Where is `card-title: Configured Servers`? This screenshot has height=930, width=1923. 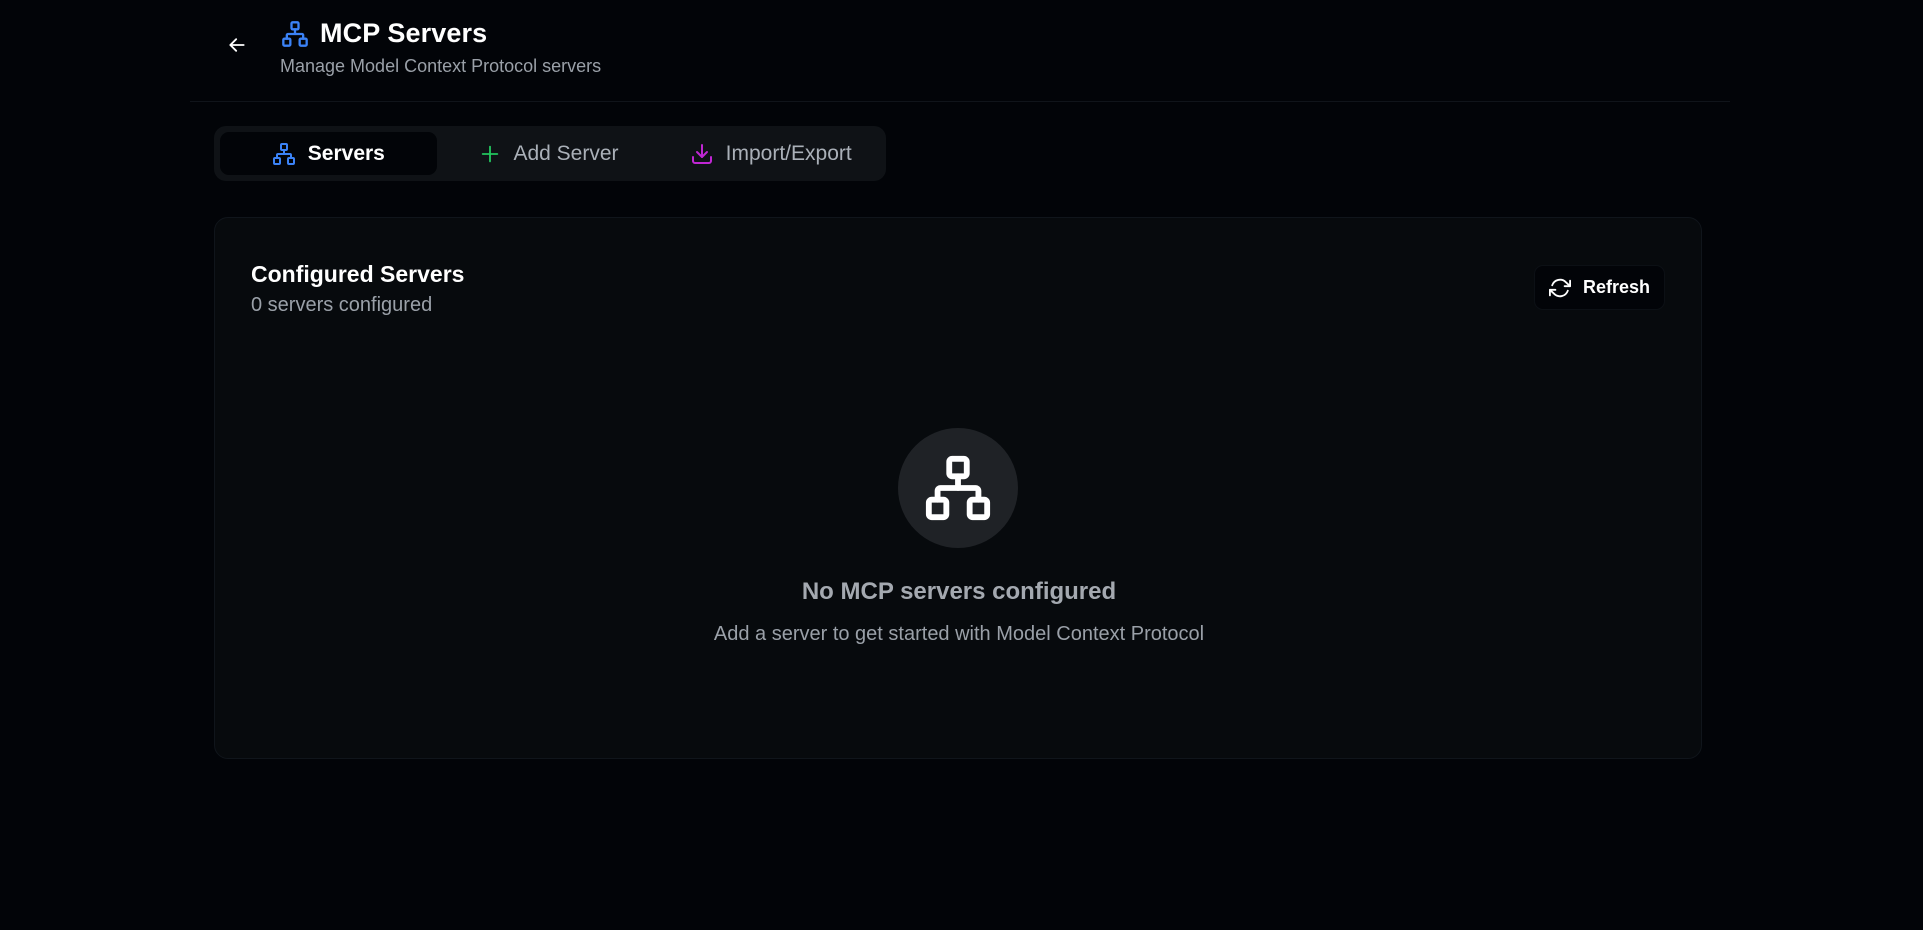
card-title: Configured Servers is located at coordinates (358, 274).